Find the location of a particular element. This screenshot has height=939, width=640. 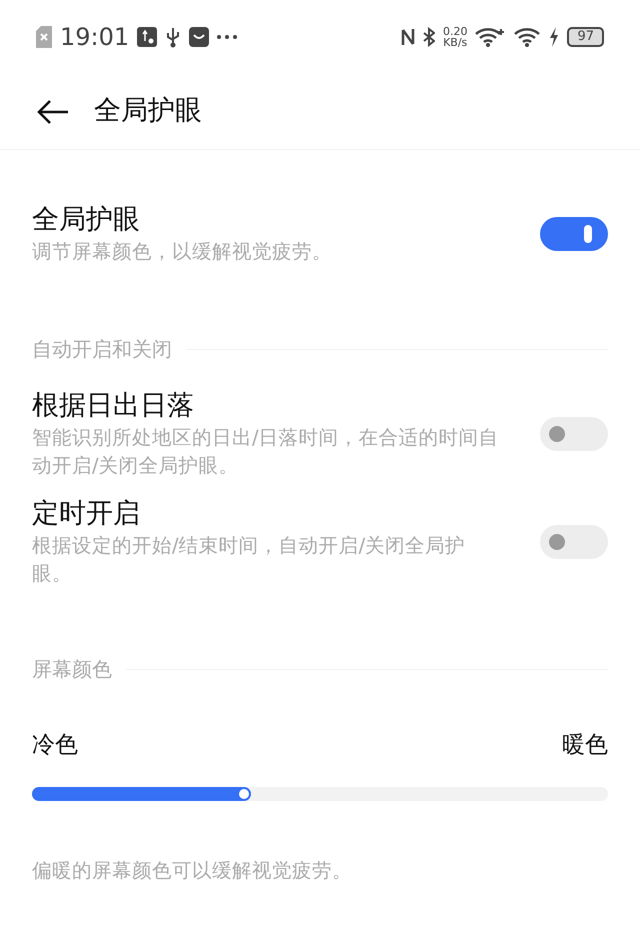

section-heading: 屏幕颜色 is located at coordinates (72, 669).